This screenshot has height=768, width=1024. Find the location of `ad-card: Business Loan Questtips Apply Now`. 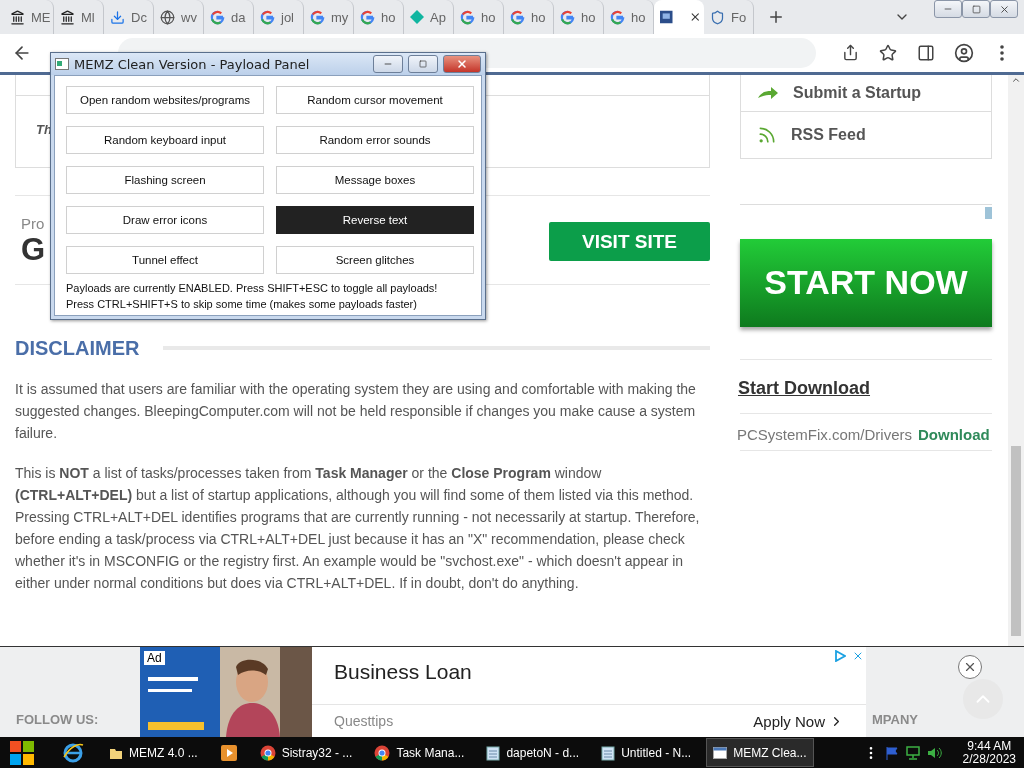

ad-card: Business Loan Questtips Apply Now is located at coordinates (589, 692).